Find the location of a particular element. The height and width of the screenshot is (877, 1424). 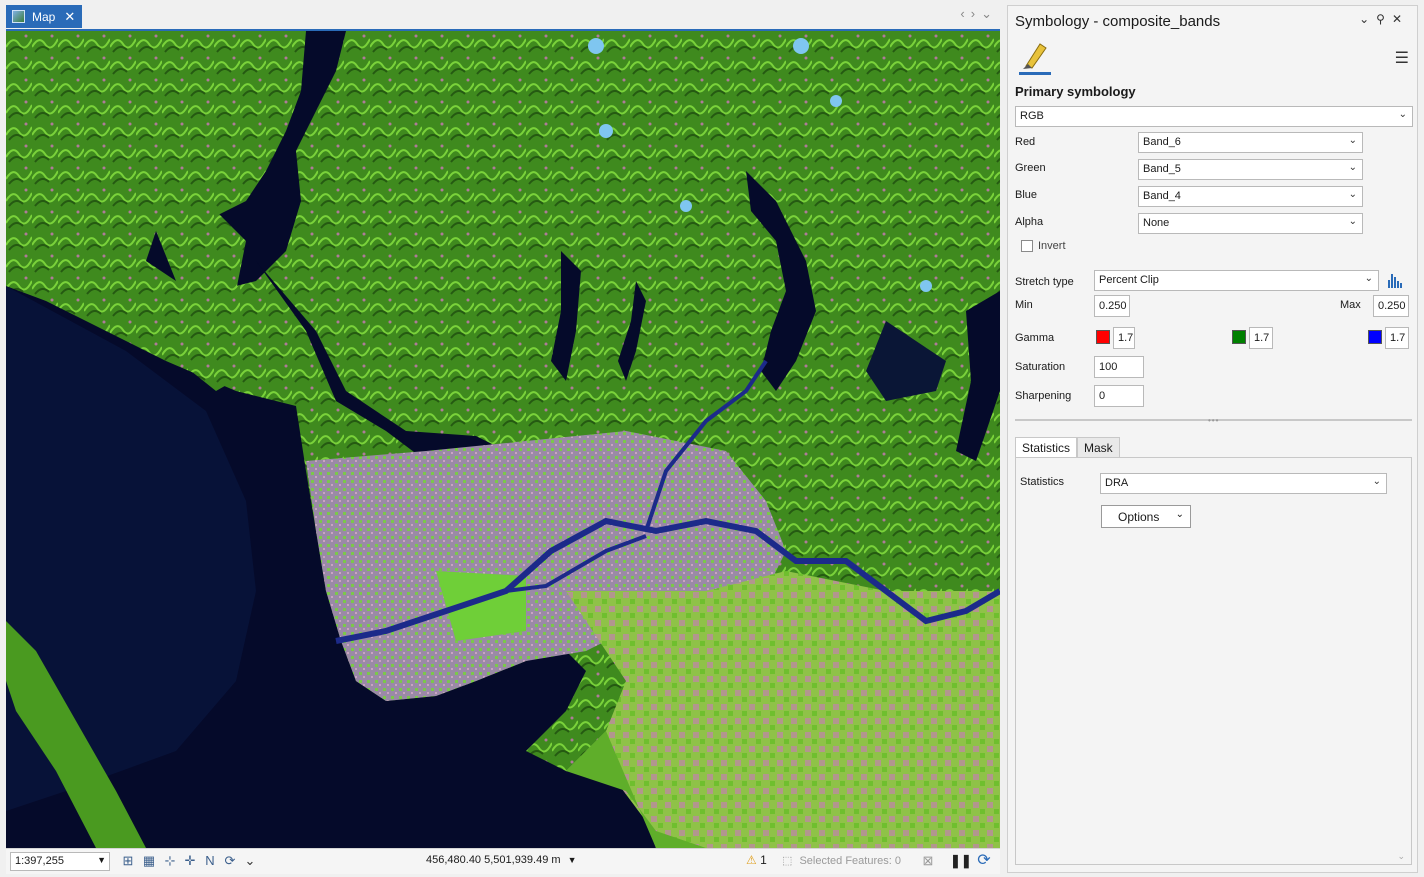

coordinates-text: 456,480.40 5,501,939.49 m is located at coordinates (493, 860).